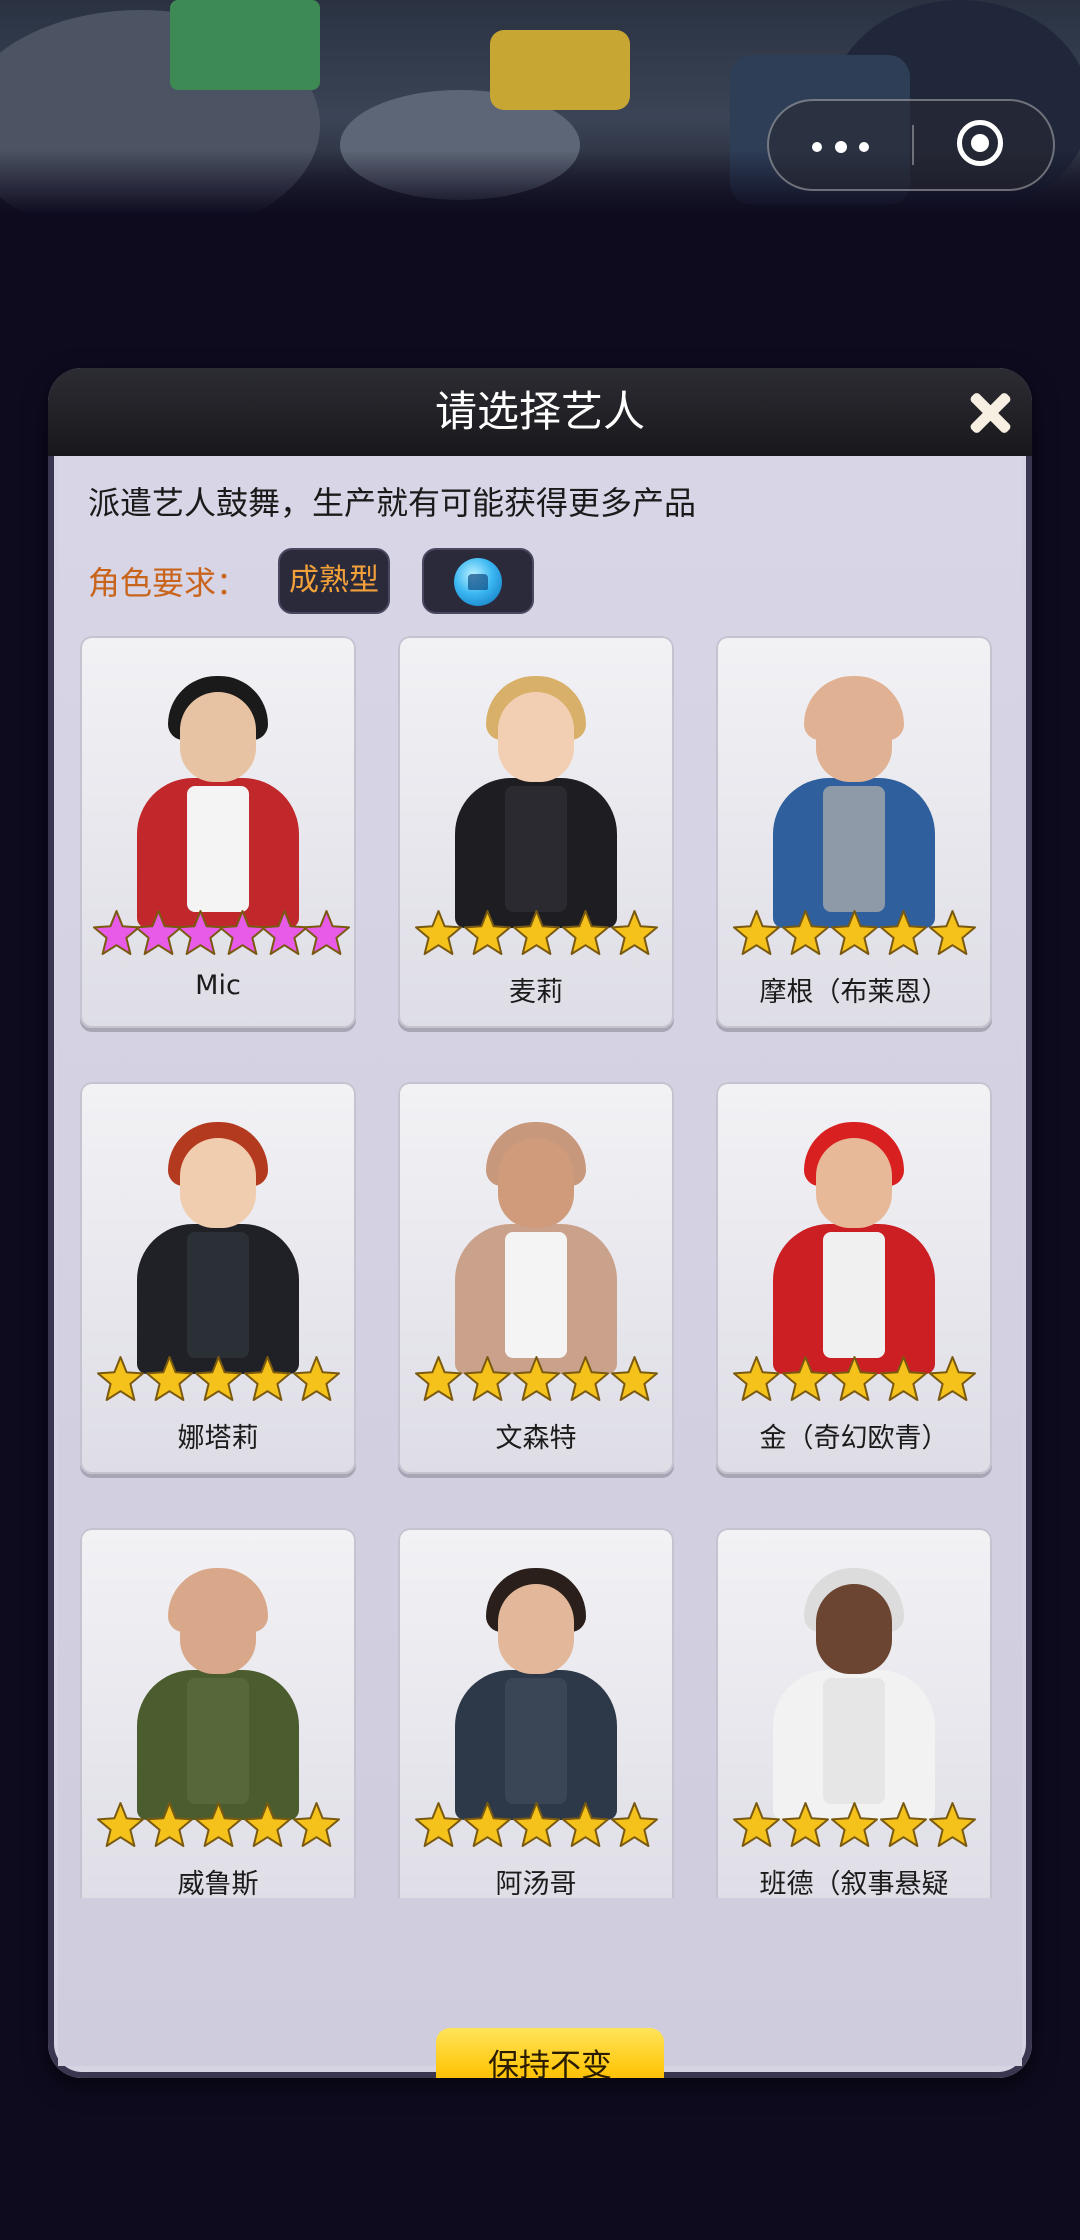 The image size is (1080, 2240). I want to click on requirement-label: 角色要求：, so click(168, 583).